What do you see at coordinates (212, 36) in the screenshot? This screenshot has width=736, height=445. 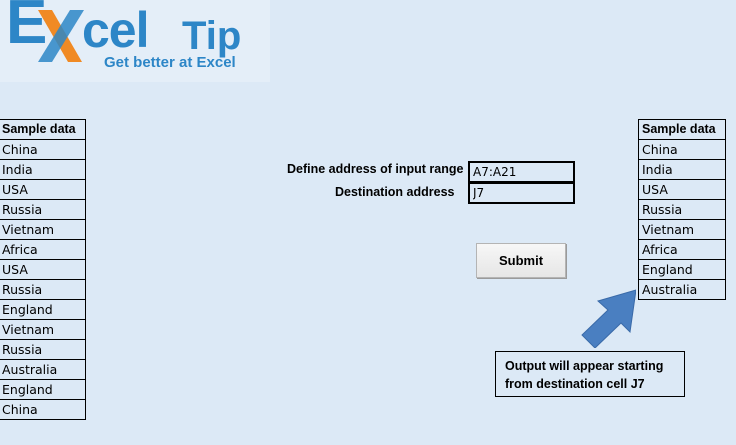 I see `logo-tip: Tip` at bounding box center [212, 36].